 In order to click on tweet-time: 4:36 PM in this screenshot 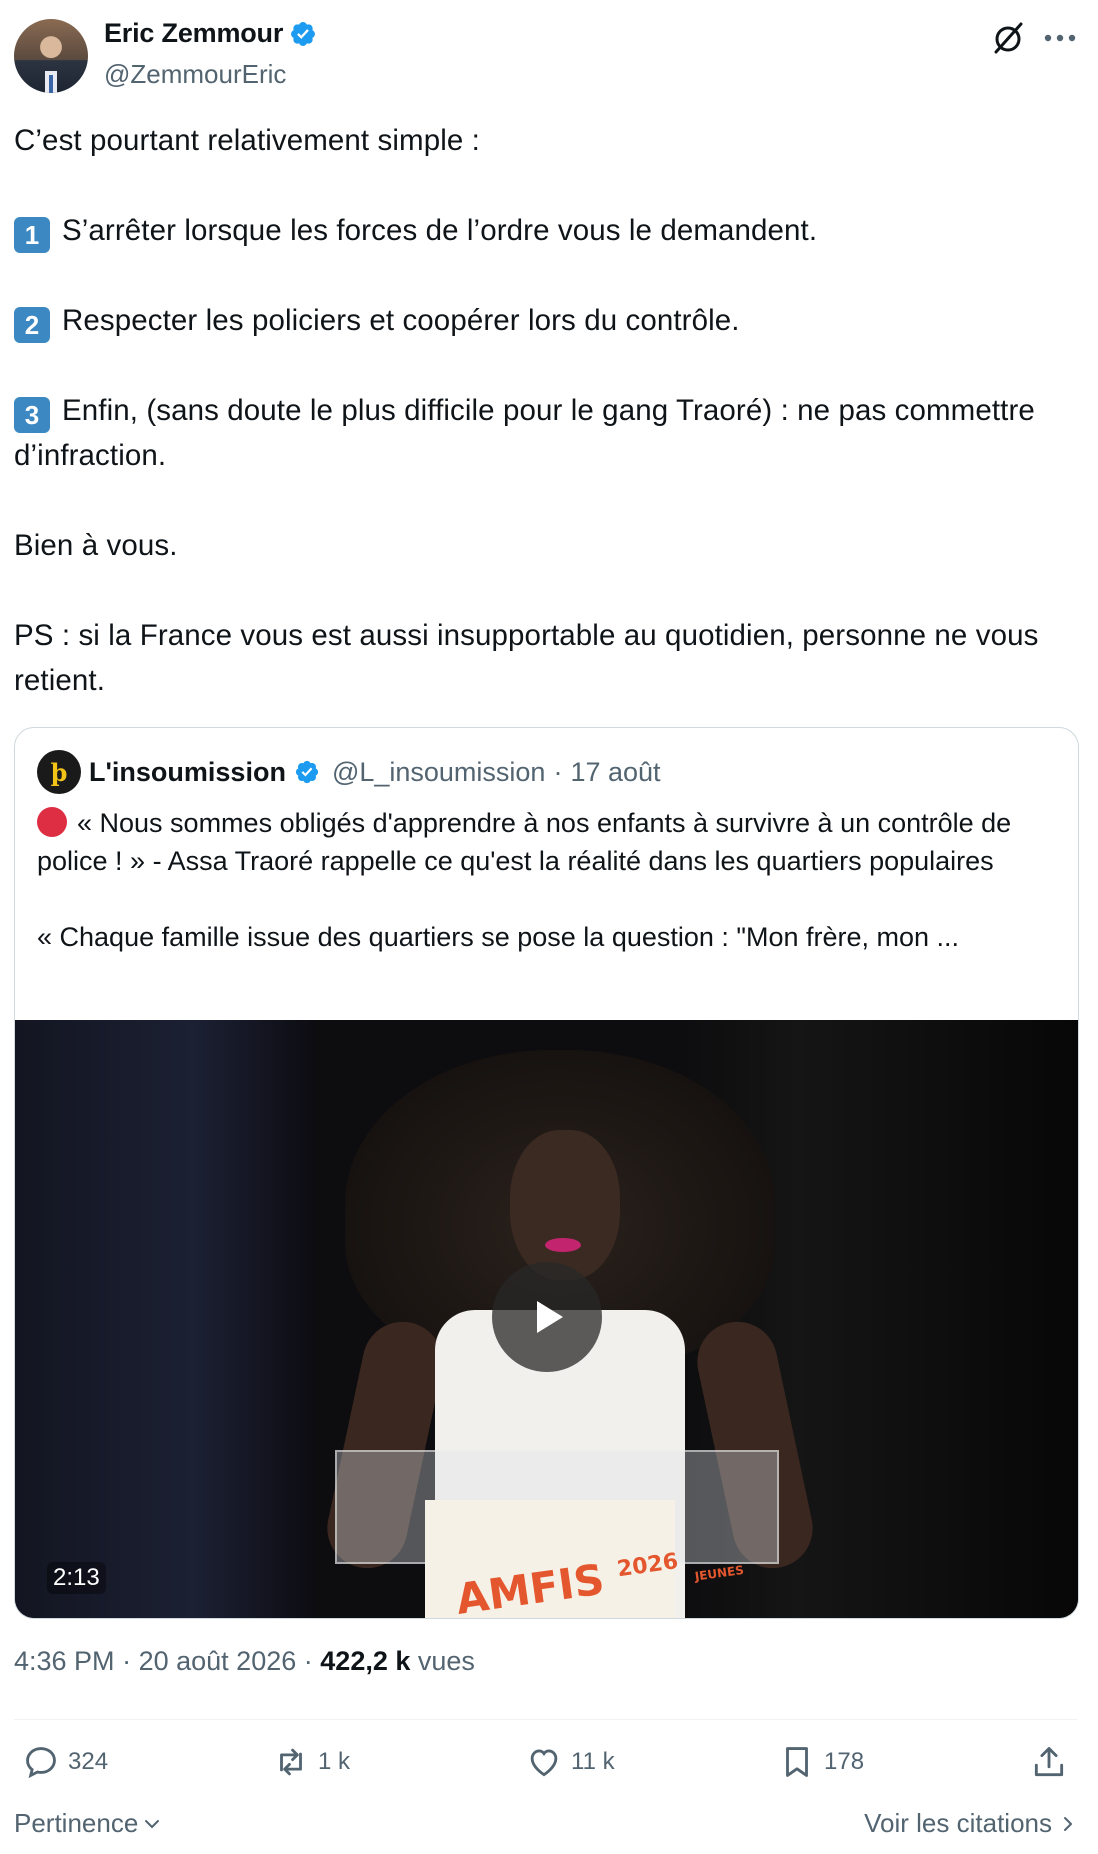, I will do `click(64, 1661)`.